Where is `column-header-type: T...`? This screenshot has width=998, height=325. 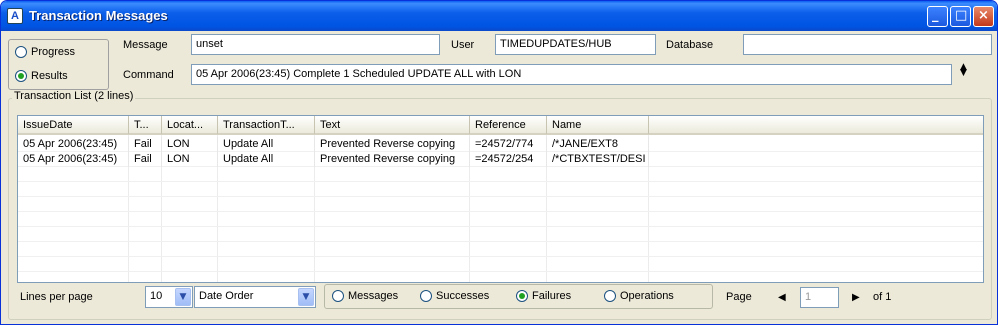 column-header-type: T... is located at coordinates (145, 125).